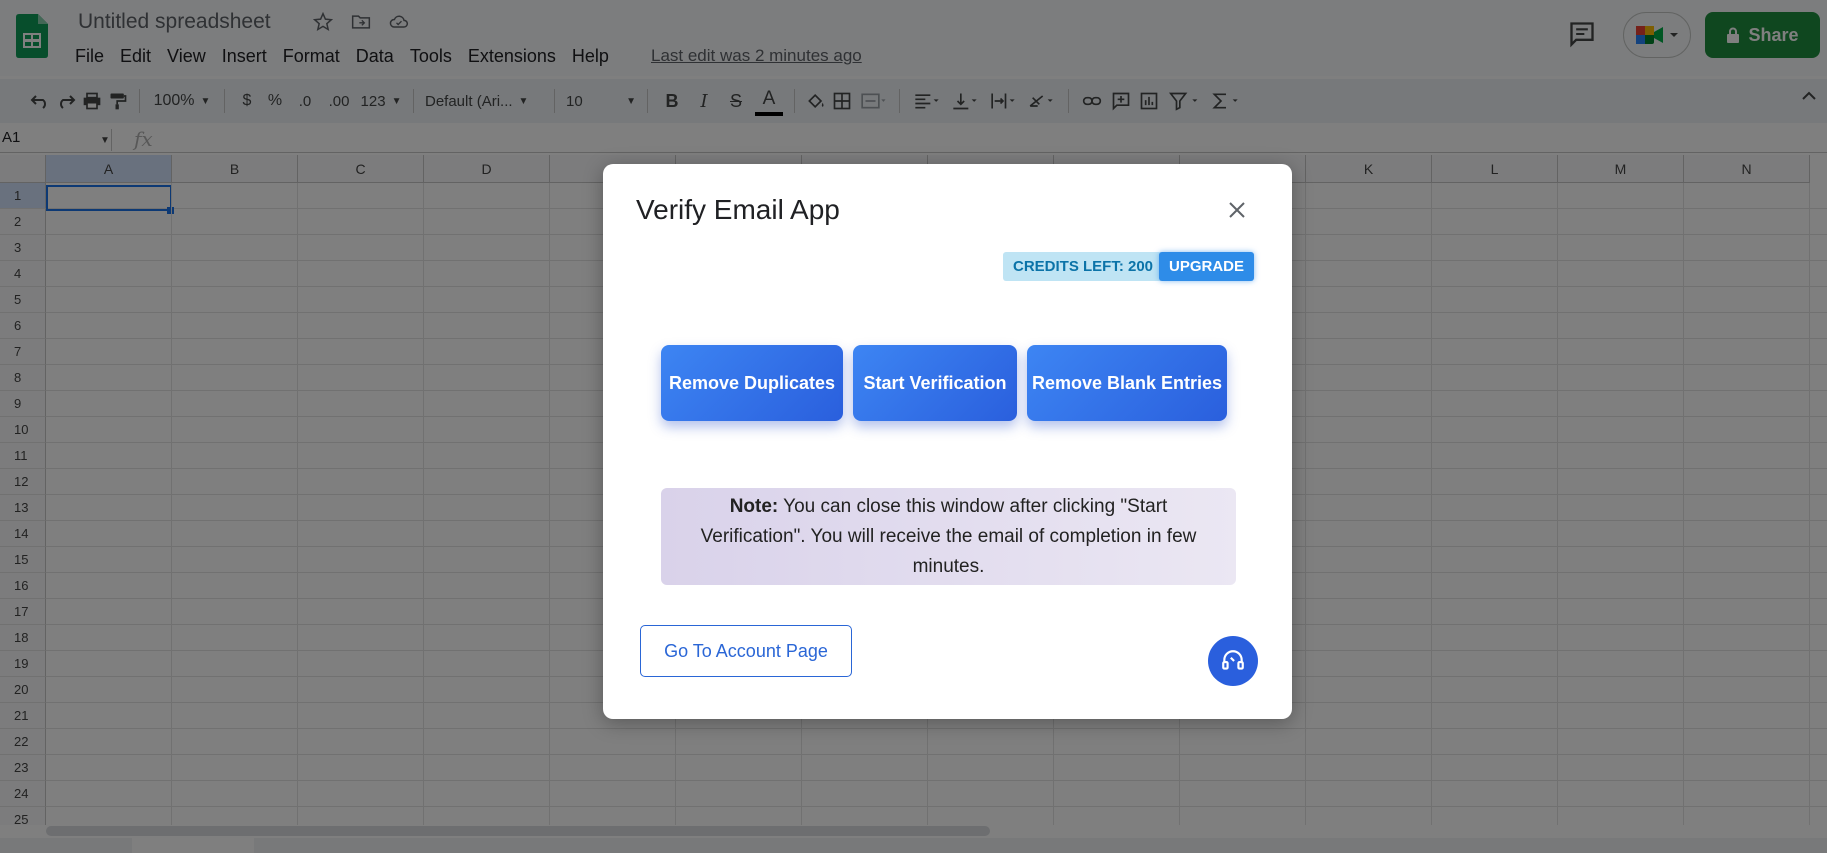  What do you see at coordinates (752, 383) in the screenshot?
I see `remove-duplicates-button: Remove Duplicates` at bounding box center [752, 383].